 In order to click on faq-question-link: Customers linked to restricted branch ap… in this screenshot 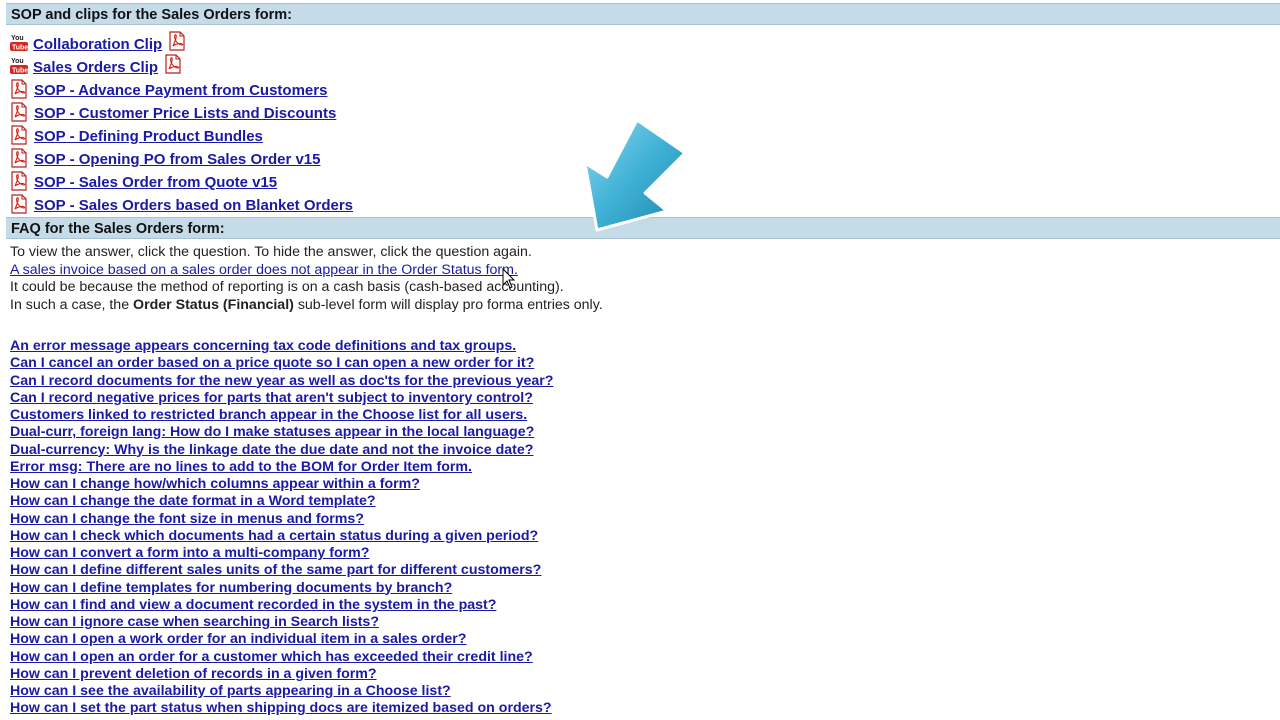, I will do `click(268, 415)`.